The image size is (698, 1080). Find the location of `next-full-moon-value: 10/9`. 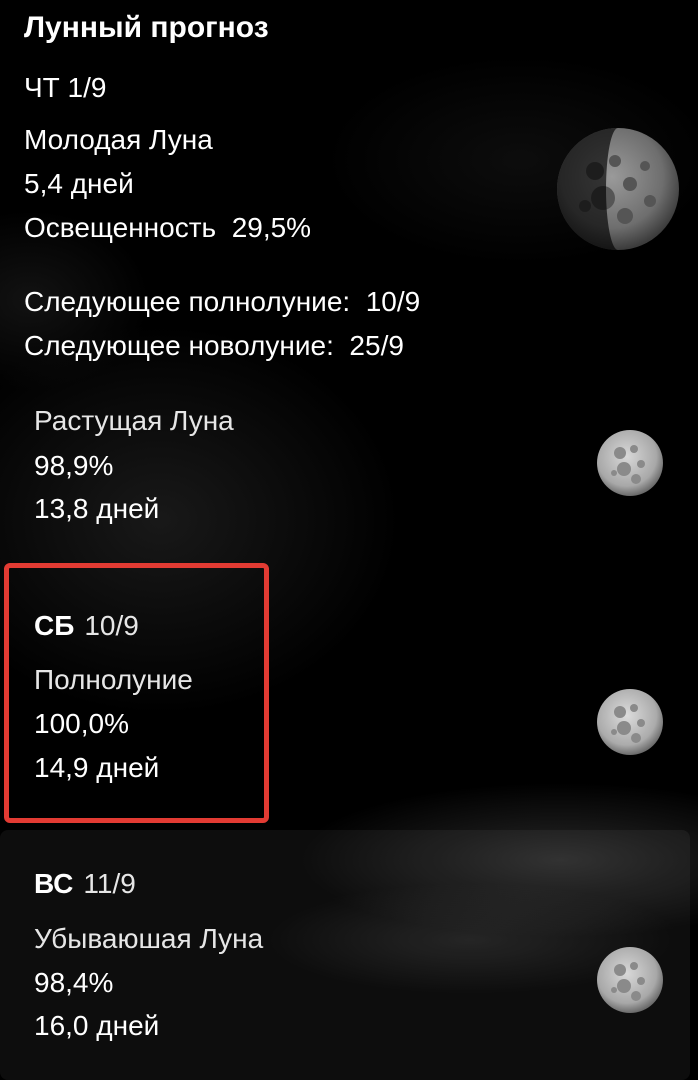

next-full-moon-value: 10/9 is located at coordinates (393, 301).